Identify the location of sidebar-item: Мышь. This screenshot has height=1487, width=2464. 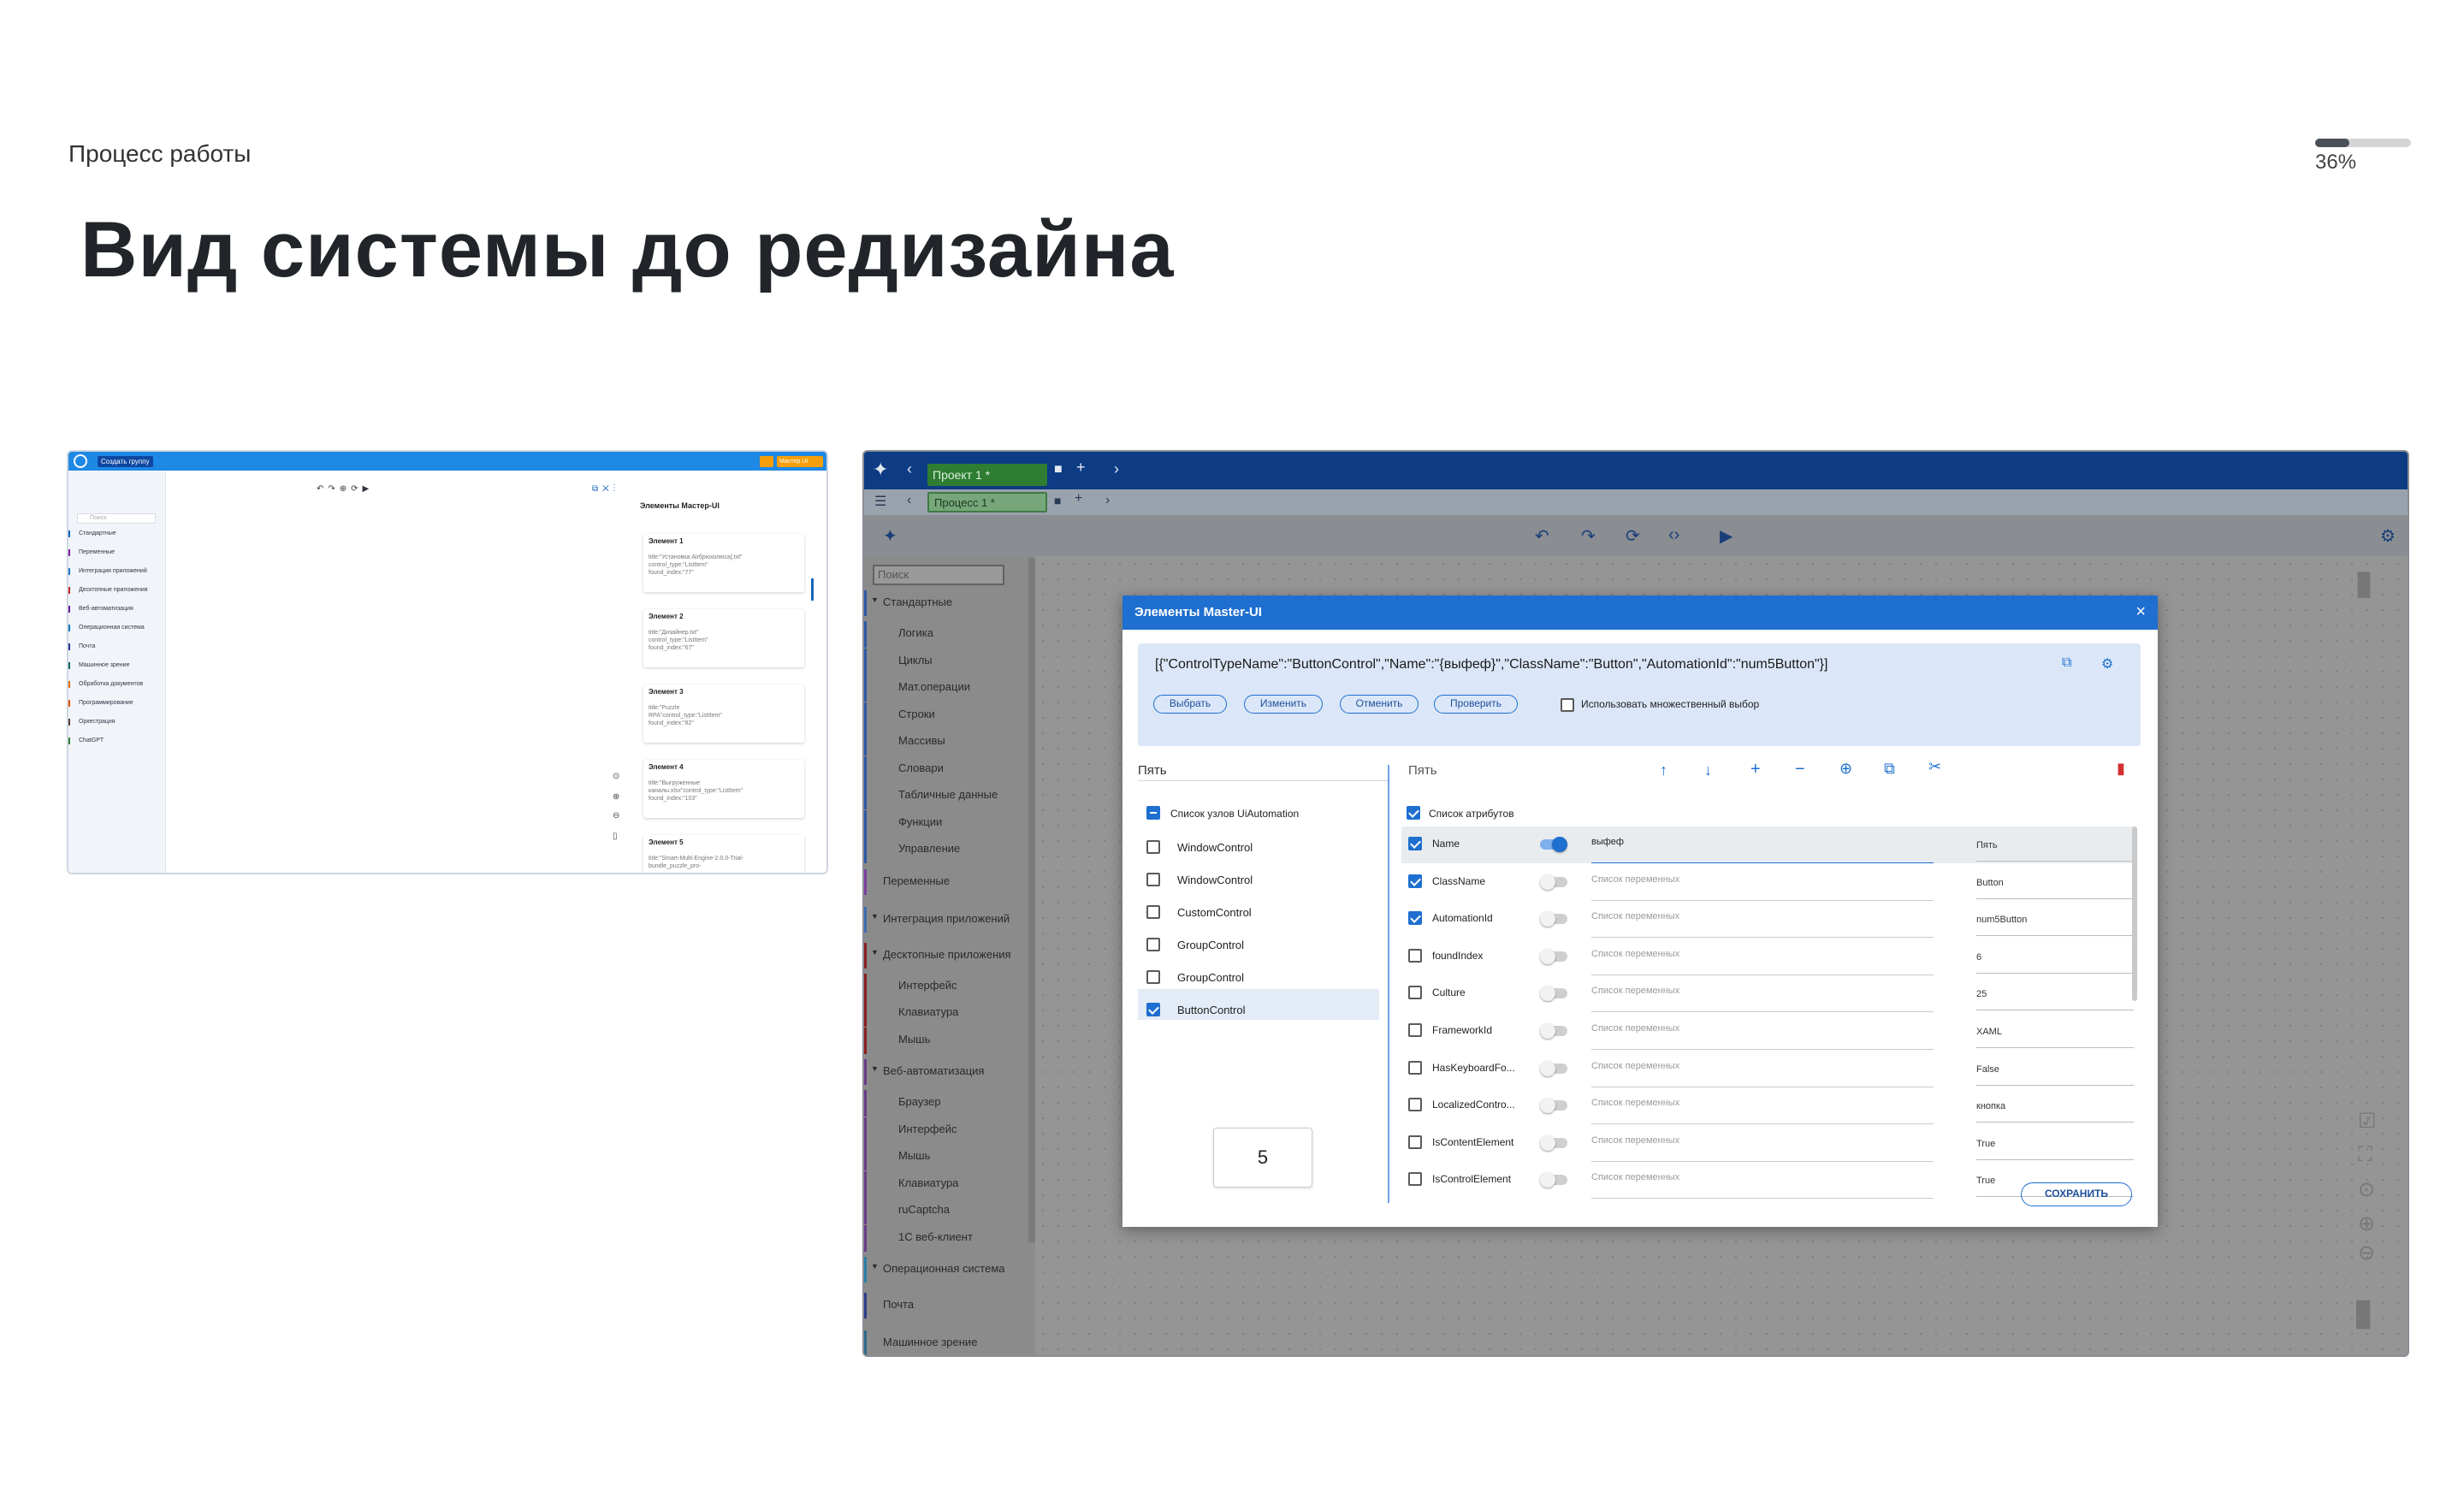
(914, 1155).